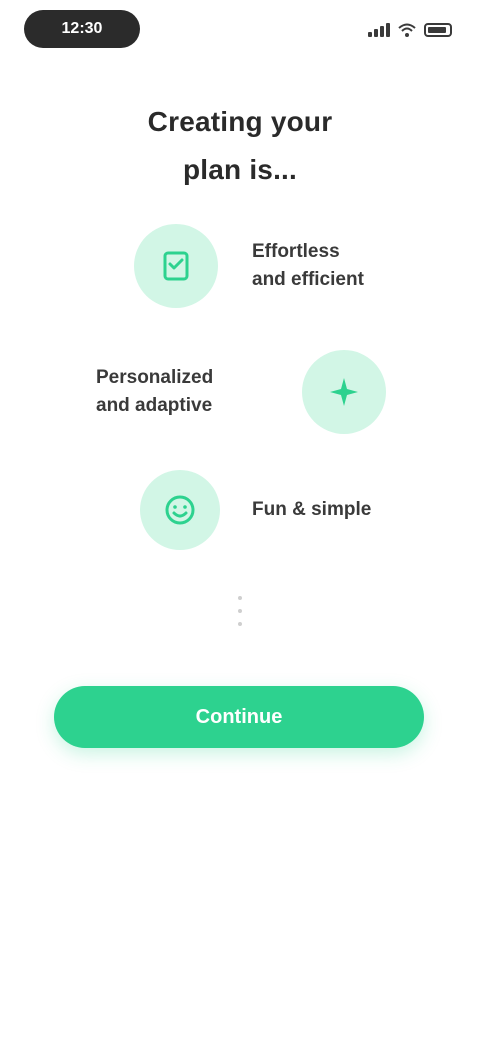 The image size is (480, 1040). I want to click on feature-label: Effortless and efficient, so click(327, 266).